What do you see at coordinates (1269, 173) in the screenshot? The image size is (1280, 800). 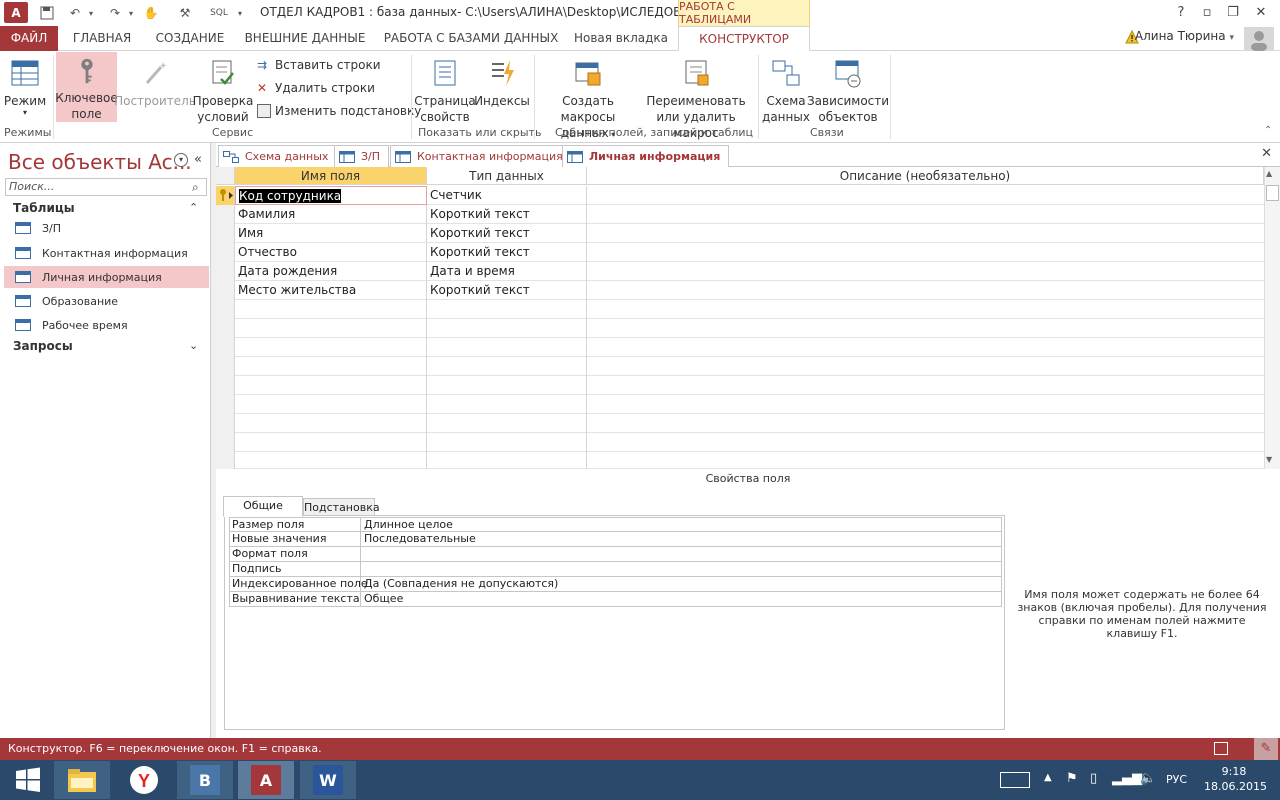 I see `scroll-up-icon: ▲` at bounding box center [1269, 173].